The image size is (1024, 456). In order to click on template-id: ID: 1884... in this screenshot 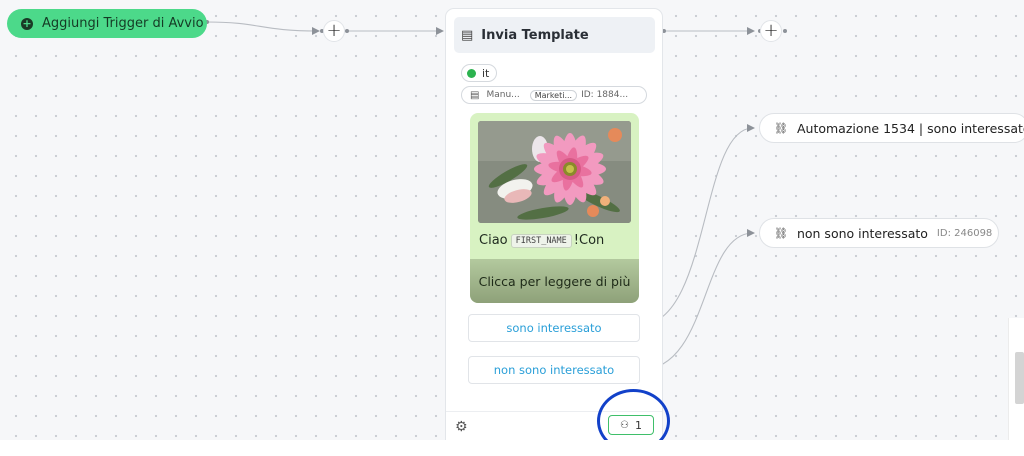, I will do `click(605, 95)`.